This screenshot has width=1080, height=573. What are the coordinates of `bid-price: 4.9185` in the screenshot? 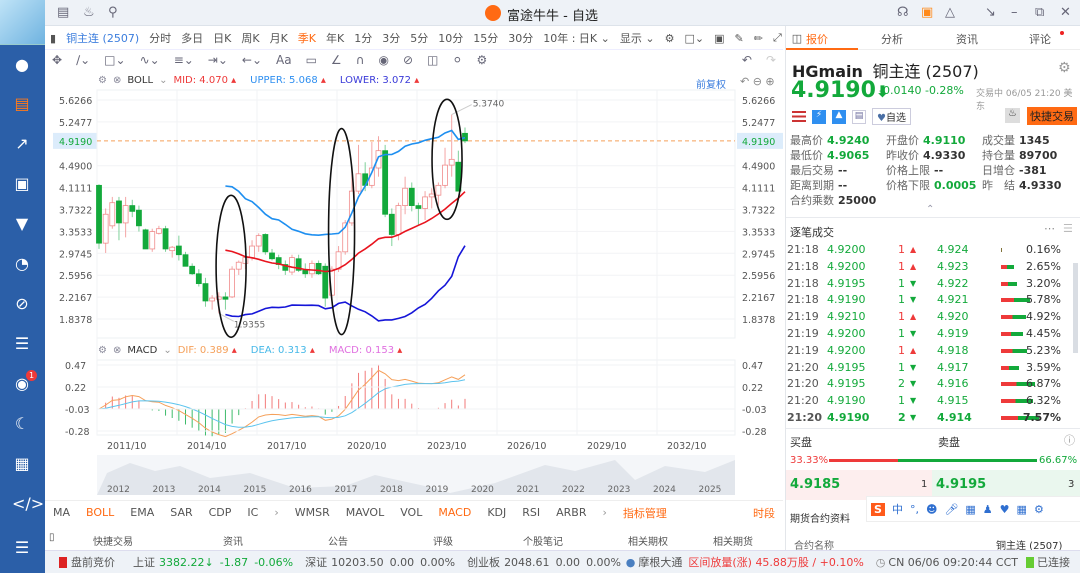 It's located at (815, 484).